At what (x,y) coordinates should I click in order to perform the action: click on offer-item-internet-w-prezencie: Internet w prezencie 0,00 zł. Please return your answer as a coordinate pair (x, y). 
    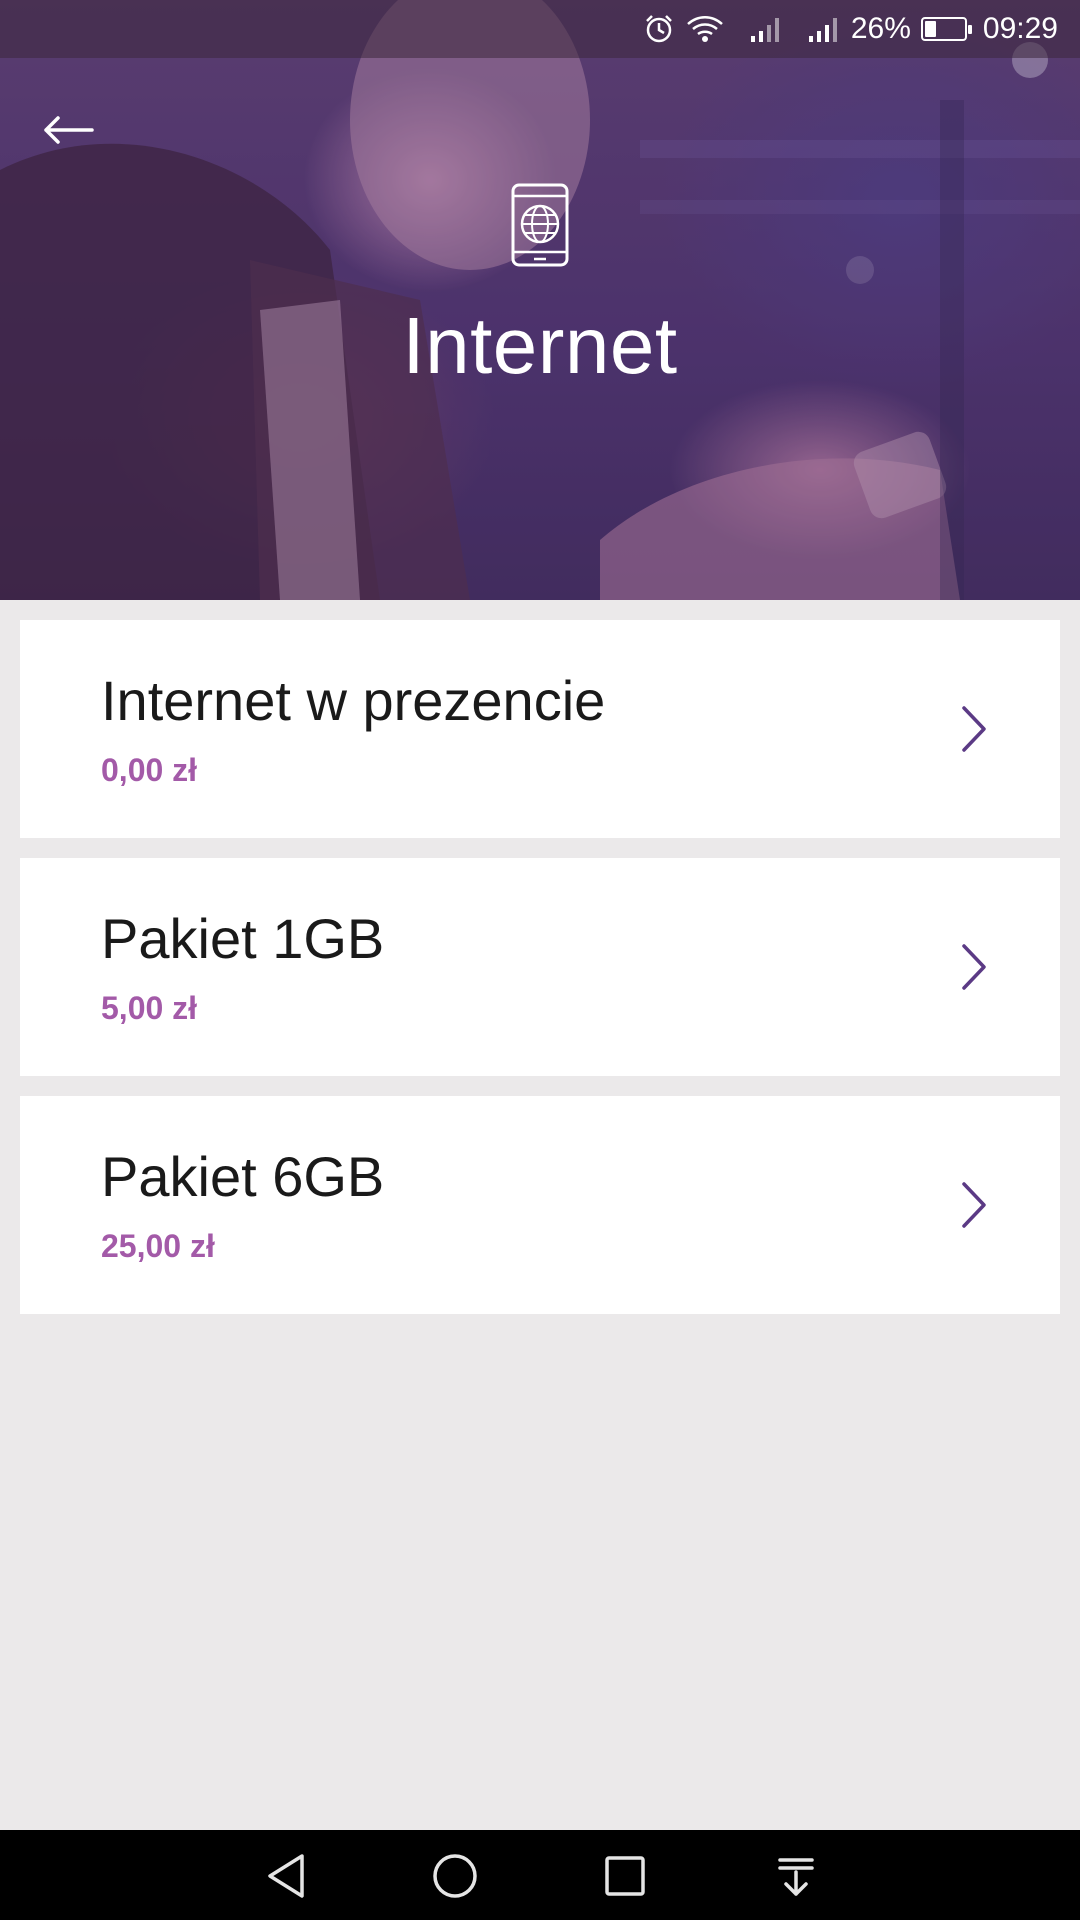
    Looking at the image, I should click on (540, 729).